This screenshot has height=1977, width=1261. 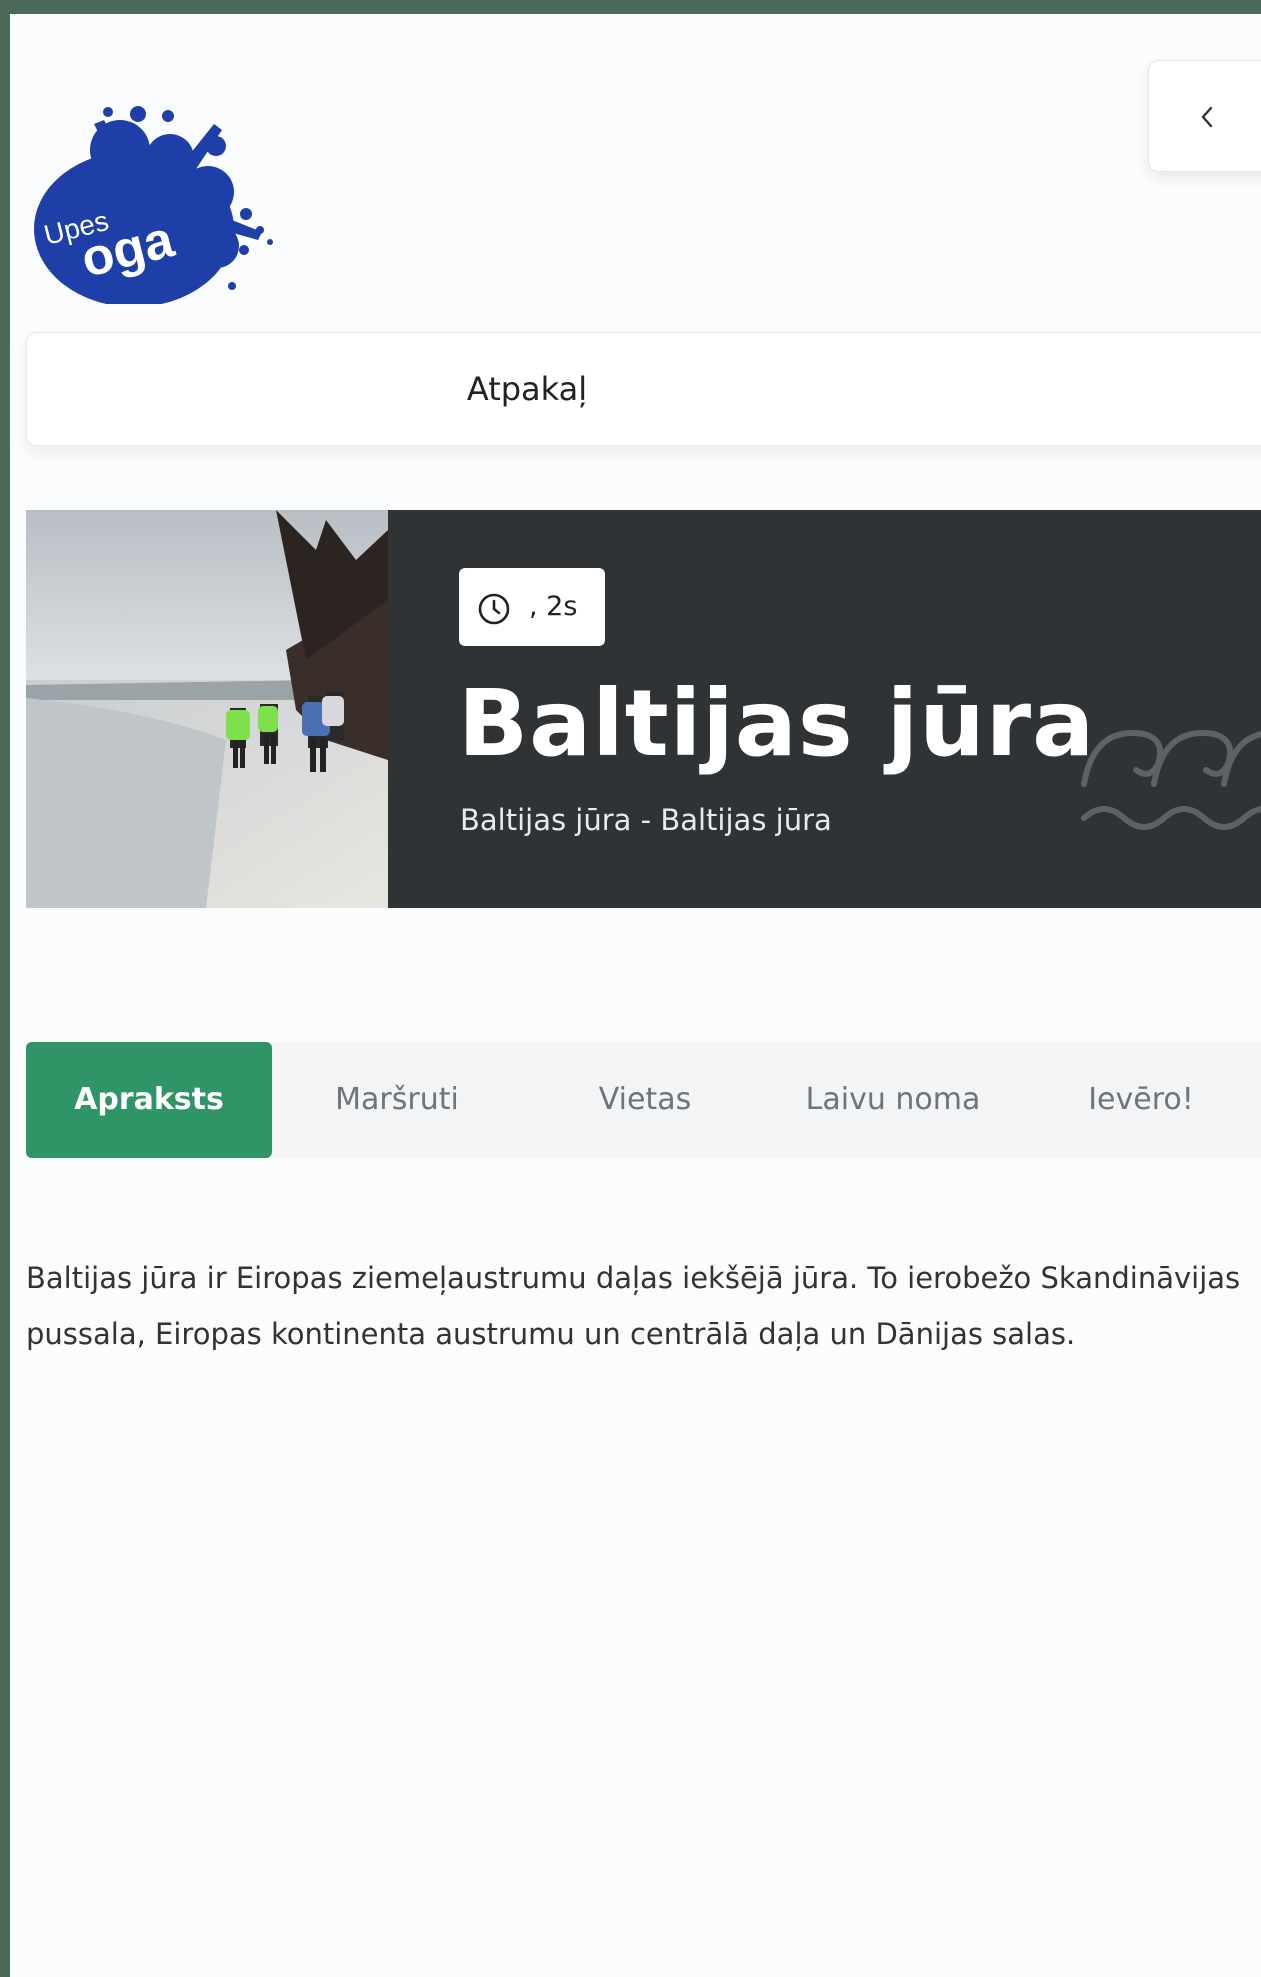 I want to click on tab-laivu-noma: Laivu noma, so click(x=893, y=1100).